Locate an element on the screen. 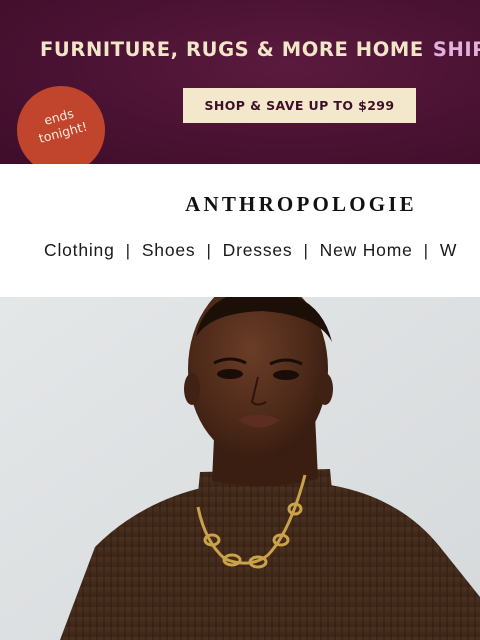  promo-headline-accent: SHIP is located at coordinates (456, 49).